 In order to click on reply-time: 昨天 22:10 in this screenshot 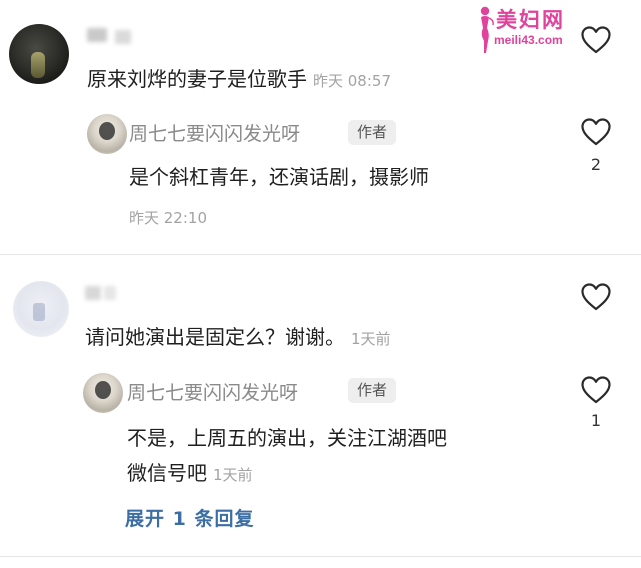, I will do `click(168, 218)`.